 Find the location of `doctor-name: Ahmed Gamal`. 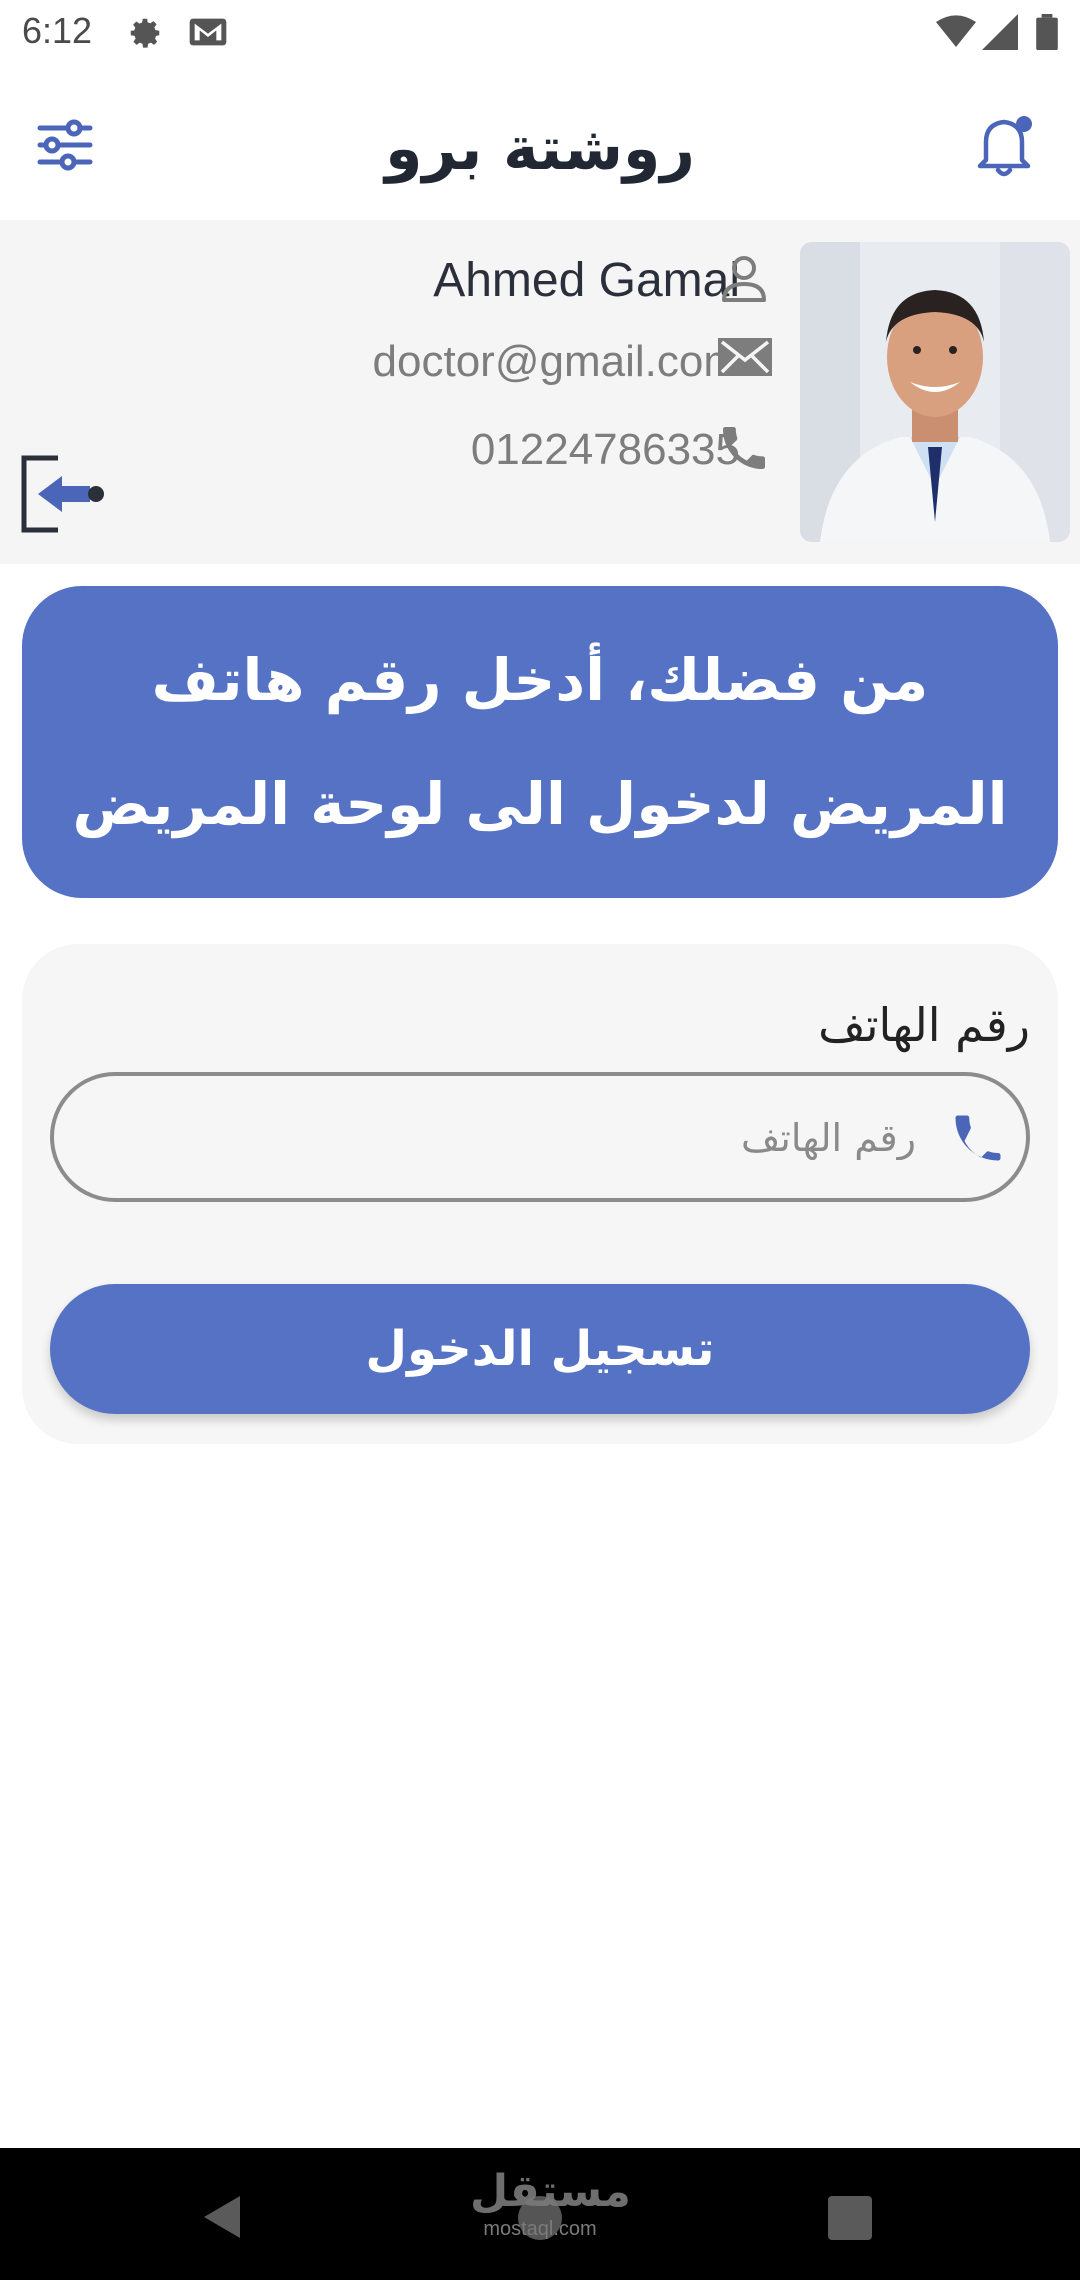

doctor-name: Ahmed Gamal is located at coordinates (586, 280).